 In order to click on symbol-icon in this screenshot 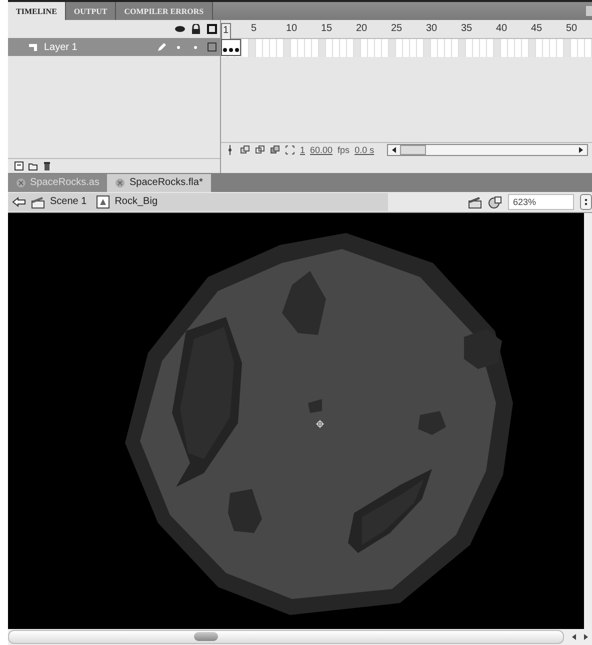, I will do `click(103, 201)`.